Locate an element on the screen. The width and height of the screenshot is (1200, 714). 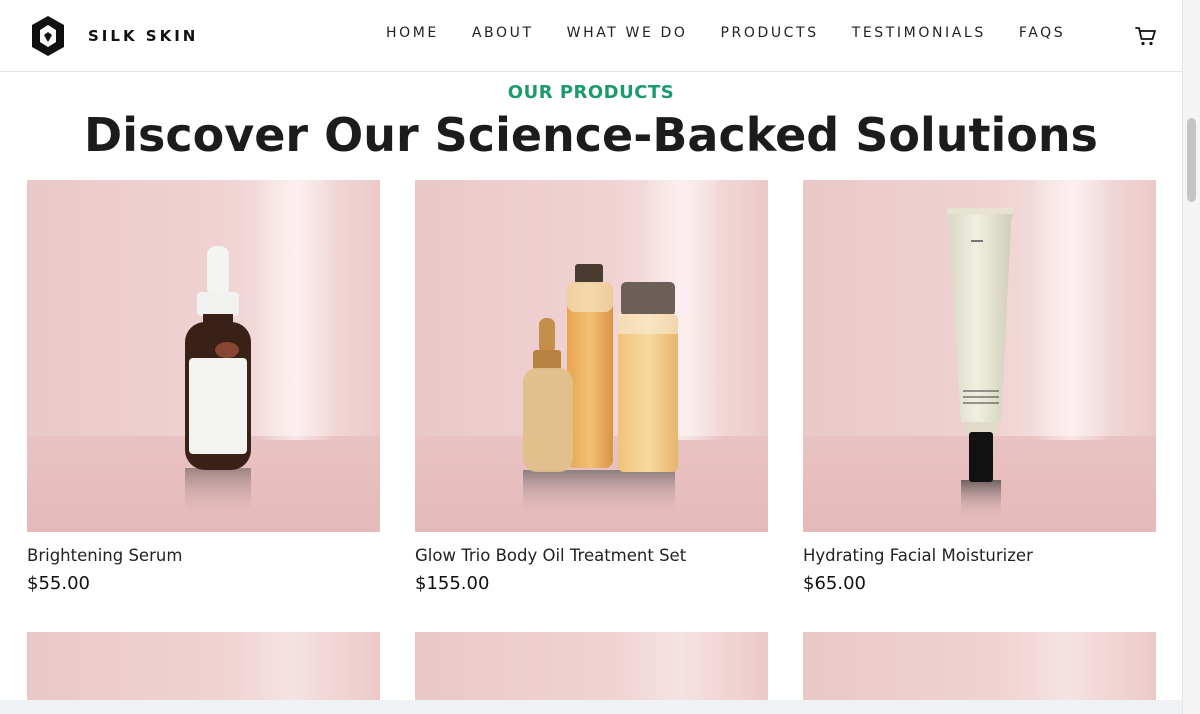
nav-item-what-we-do: WHAT WE DO is located at coordinates (627, 33).